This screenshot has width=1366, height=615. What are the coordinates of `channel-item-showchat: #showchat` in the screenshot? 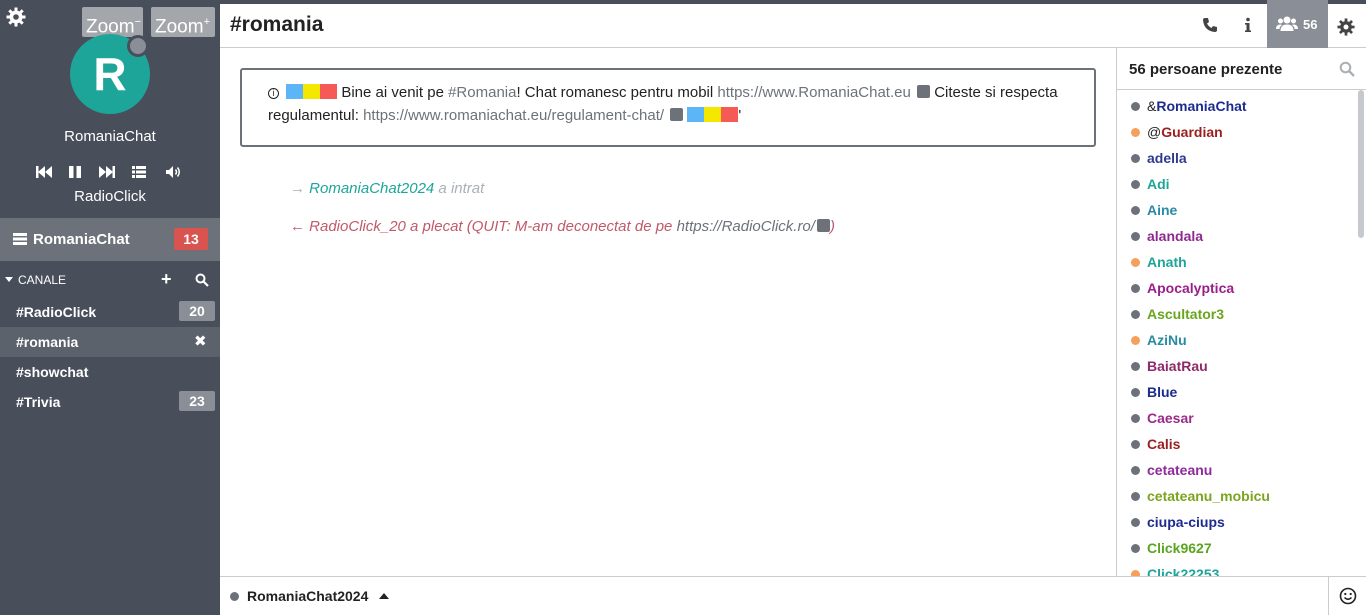 It's located at (110, 372).